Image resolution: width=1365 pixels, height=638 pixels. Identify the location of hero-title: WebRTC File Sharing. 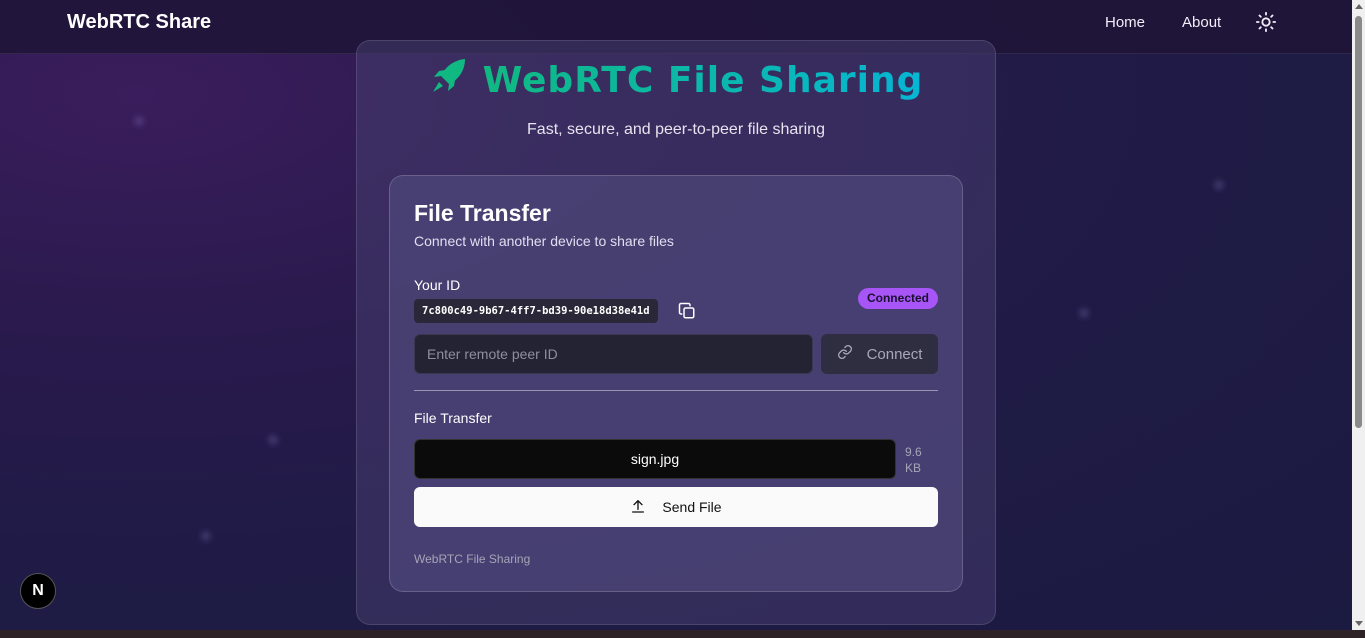
(676, 80).